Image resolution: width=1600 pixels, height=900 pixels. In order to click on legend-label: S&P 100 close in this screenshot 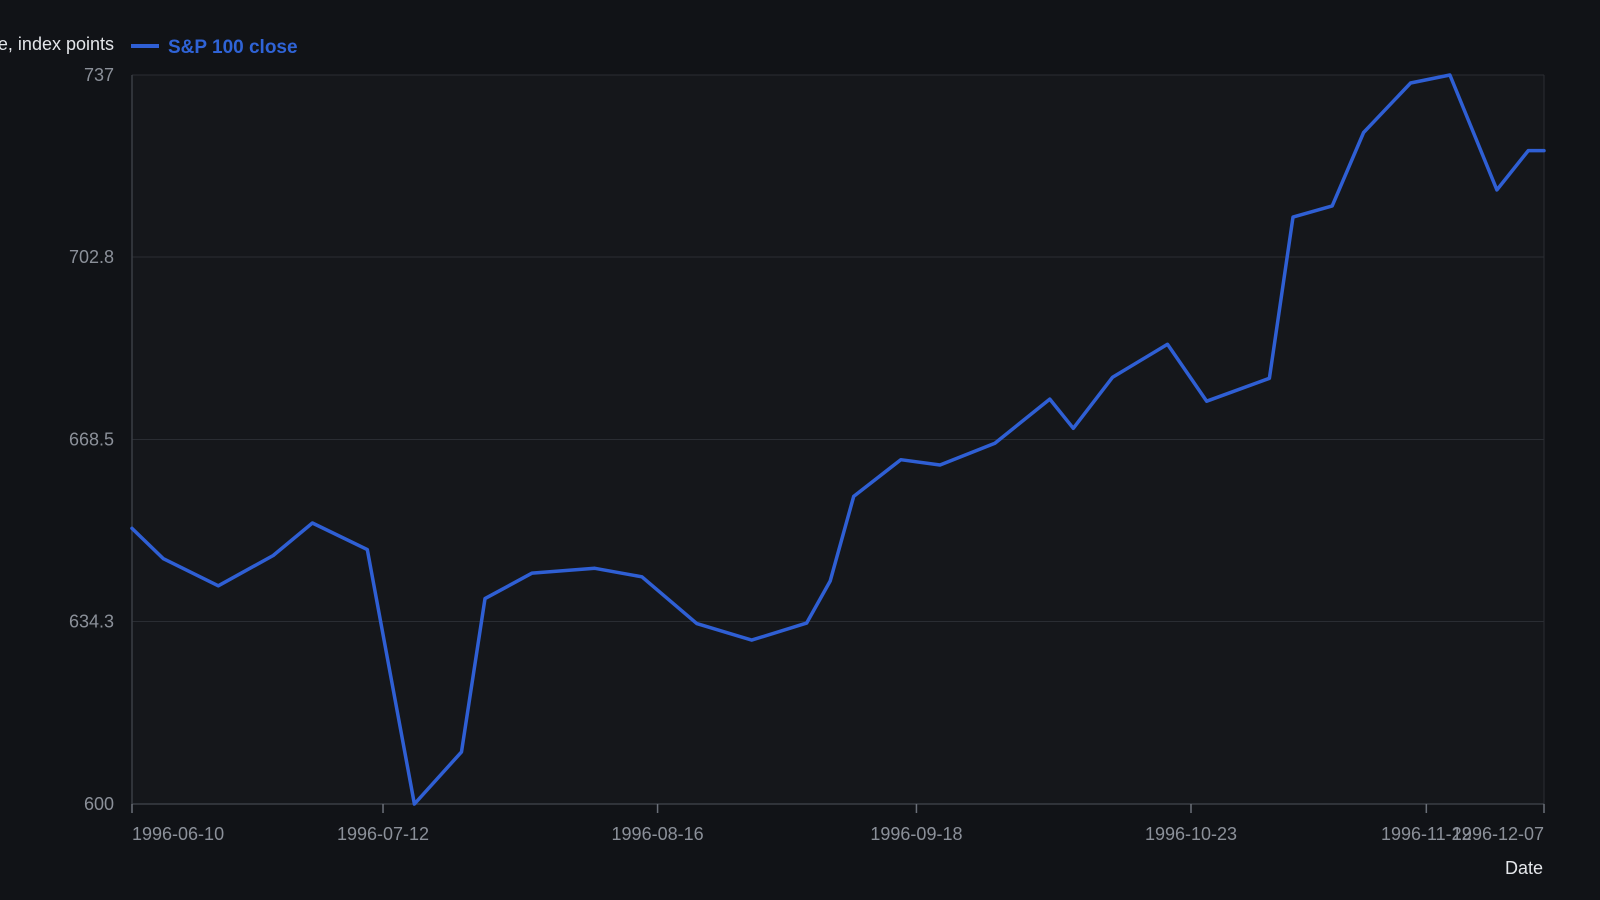, I will do `click(233, 47)`.